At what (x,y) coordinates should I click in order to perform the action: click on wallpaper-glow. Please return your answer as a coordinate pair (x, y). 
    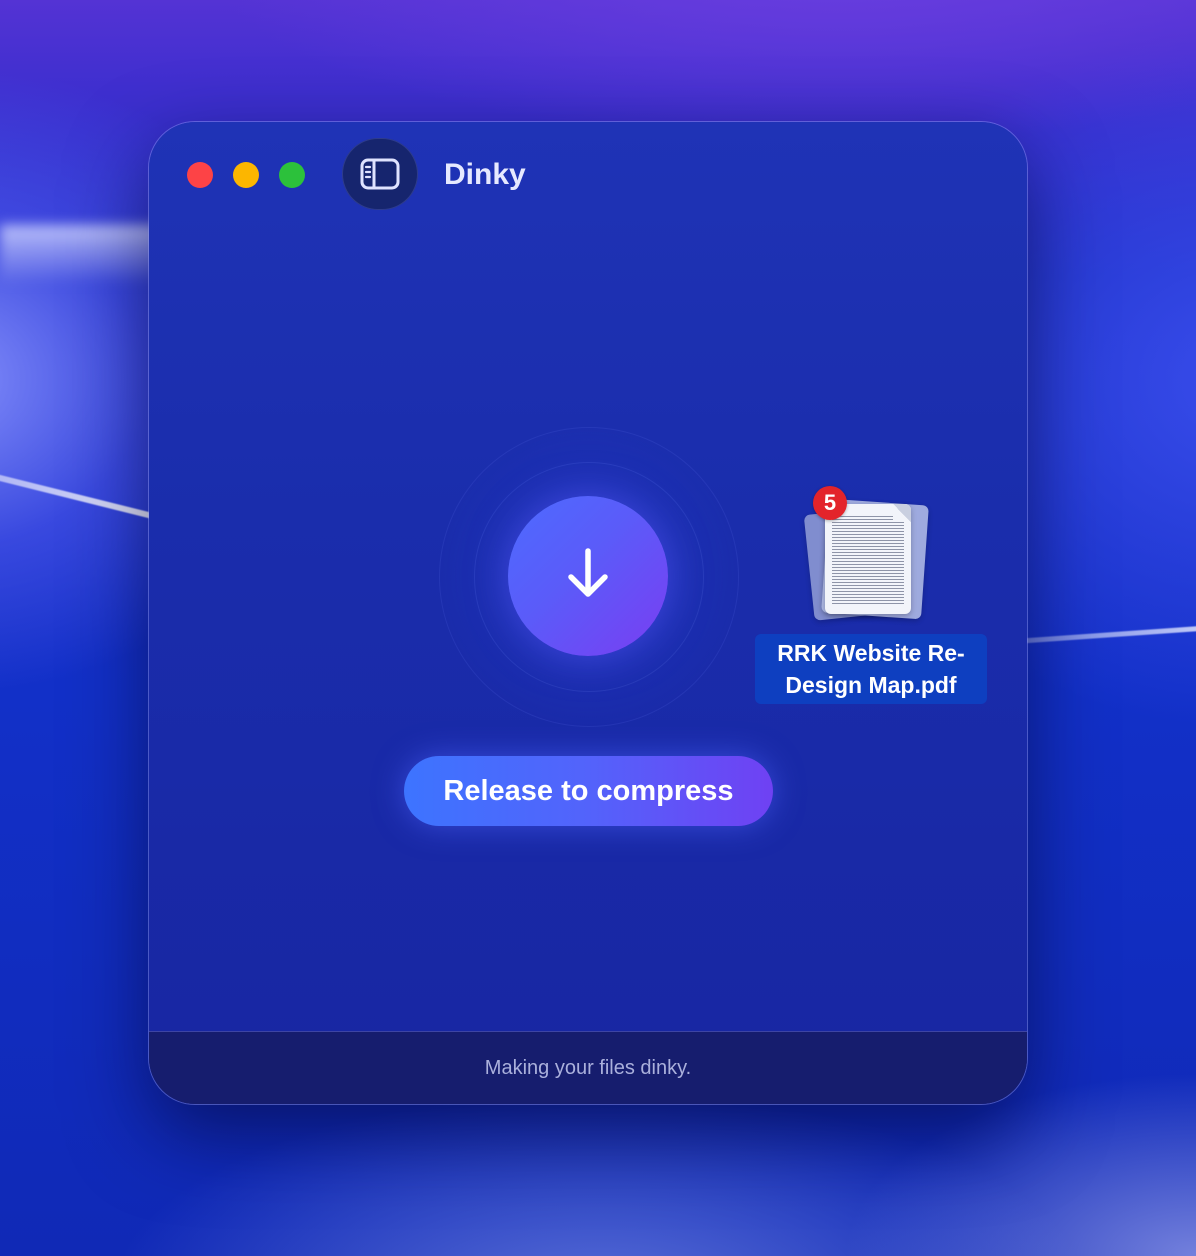
    Looking at the image, I should click on (80, 255).